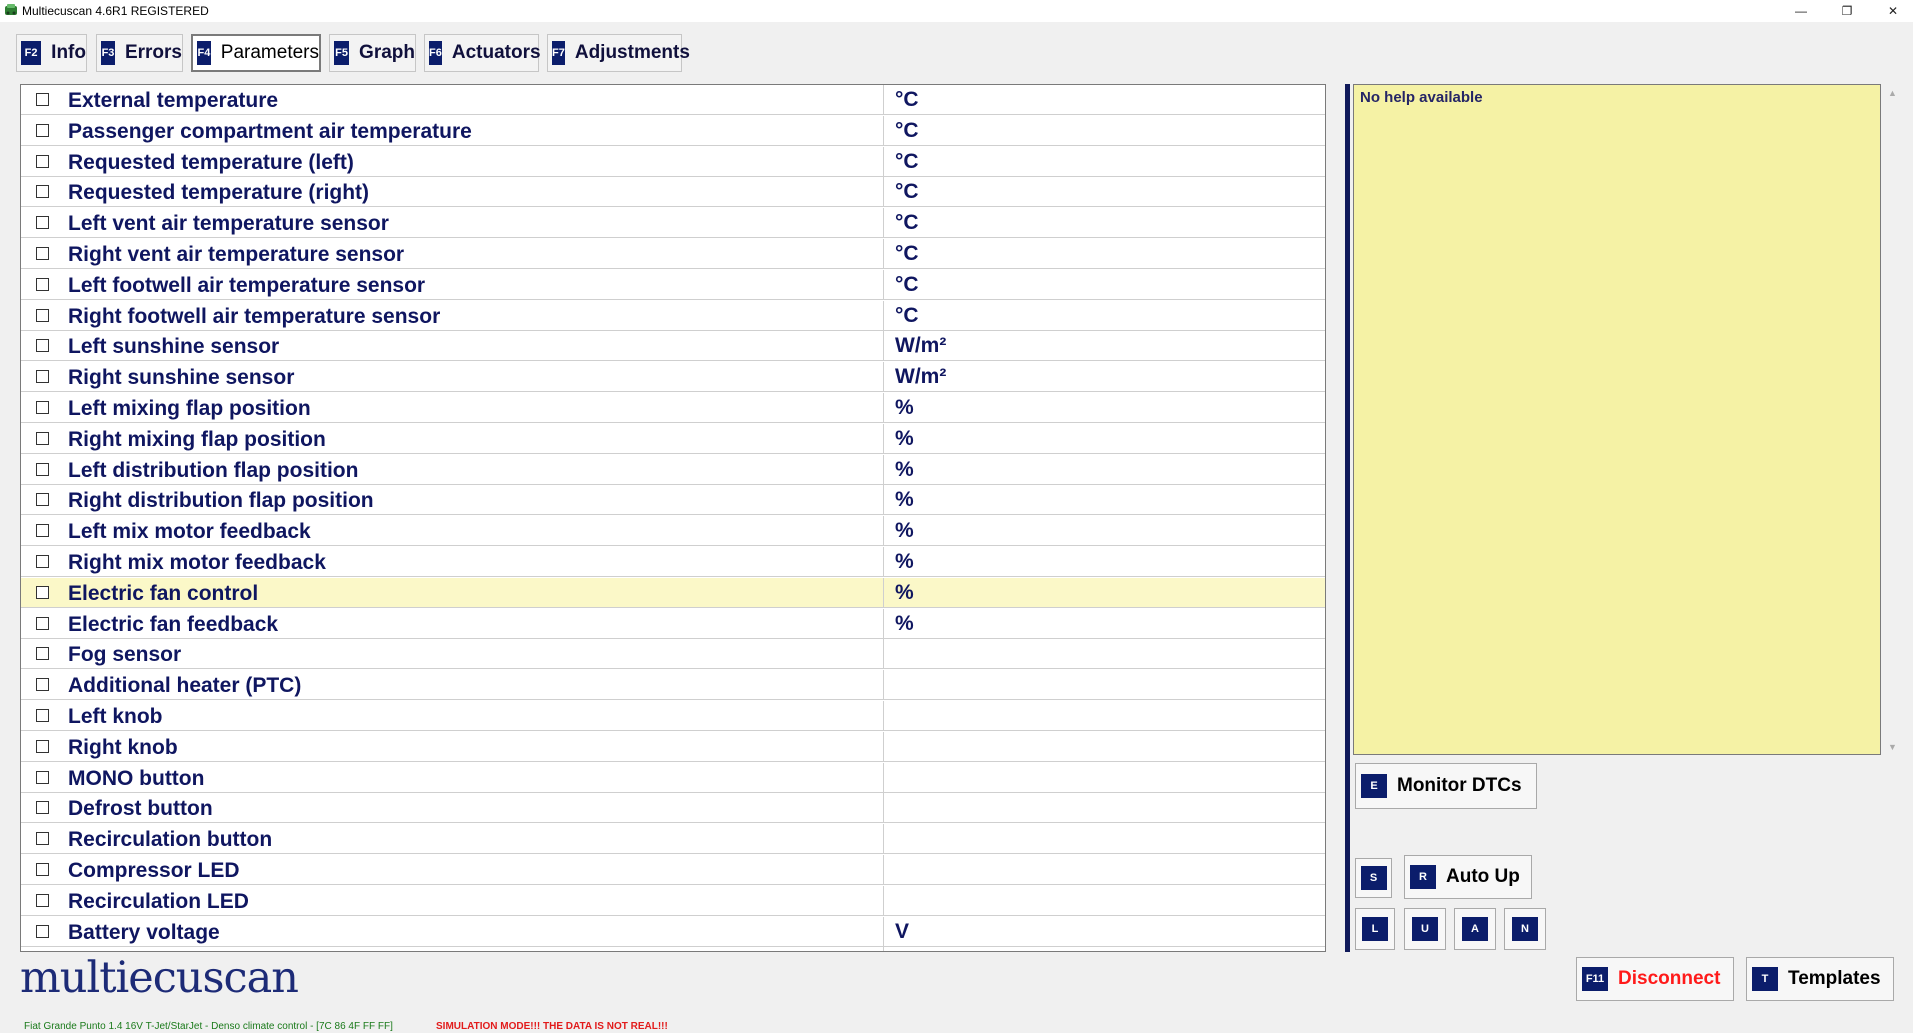 The width and height of the screenshot is (1913, 1033). I want to click on auto-up-button: R Auto Up, so click(1468, 877).